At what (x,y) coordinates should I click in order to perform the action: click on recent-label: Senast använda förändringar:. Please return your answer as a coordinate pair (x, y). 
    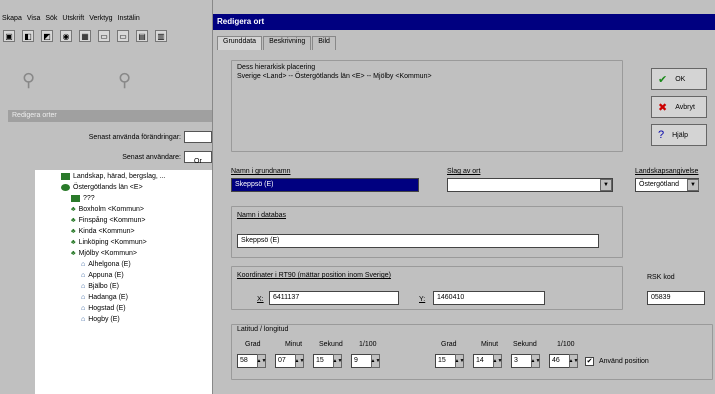
    Looking at the image, I should click on (134, 137).